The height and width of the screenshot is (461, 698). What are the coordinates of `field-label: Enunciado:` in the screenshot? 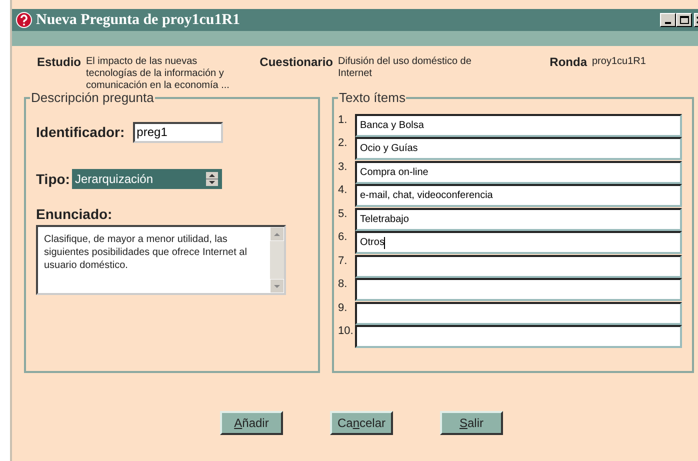 It's located at (75, 214).